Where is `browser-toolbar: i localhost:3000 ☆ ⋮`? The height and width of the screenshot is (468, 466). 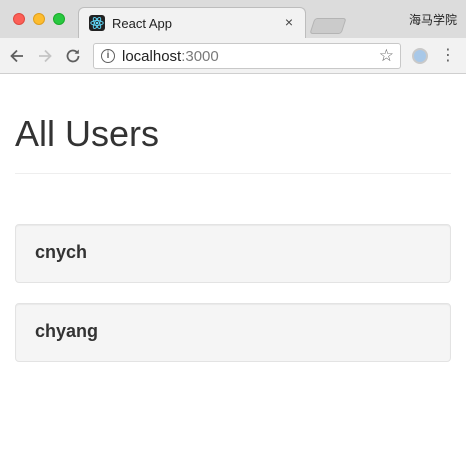
browser-toolbar: i localhost:3000 ☆ ⋮ is located at coordinates (233, 56).